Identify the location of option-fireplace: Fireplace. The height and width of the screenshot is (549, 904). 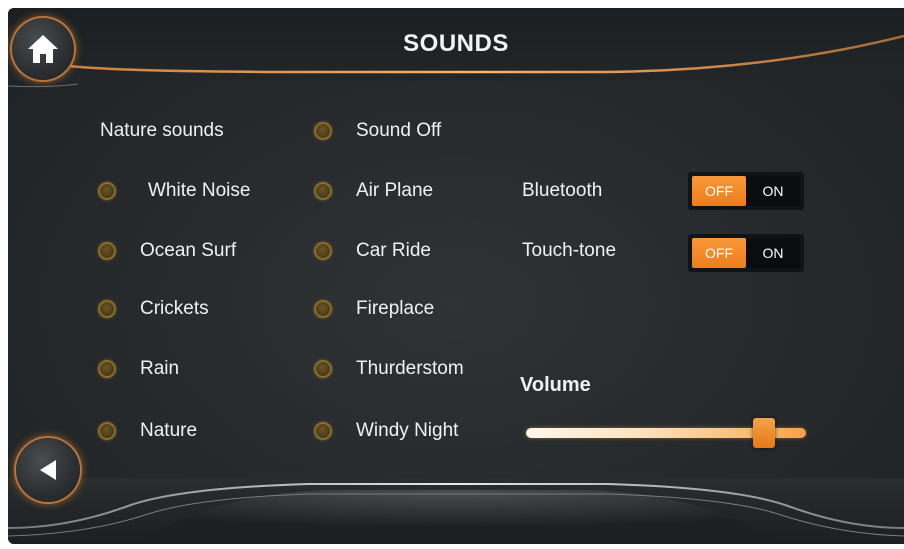
(374, 309).